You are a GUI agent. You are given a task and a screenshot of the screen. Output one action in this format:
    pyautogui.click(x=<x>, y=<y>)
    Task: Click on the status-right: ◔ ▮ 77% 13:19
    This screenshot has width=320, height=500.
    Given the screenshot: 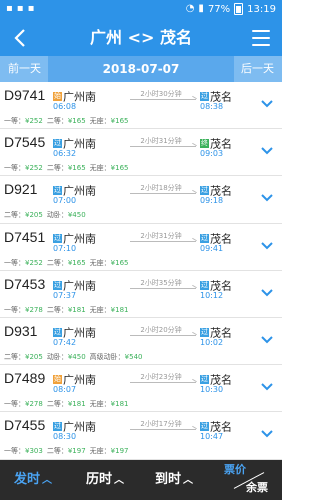 What is the action you would take?
    pyautogui.click(x=231, y=9)
    